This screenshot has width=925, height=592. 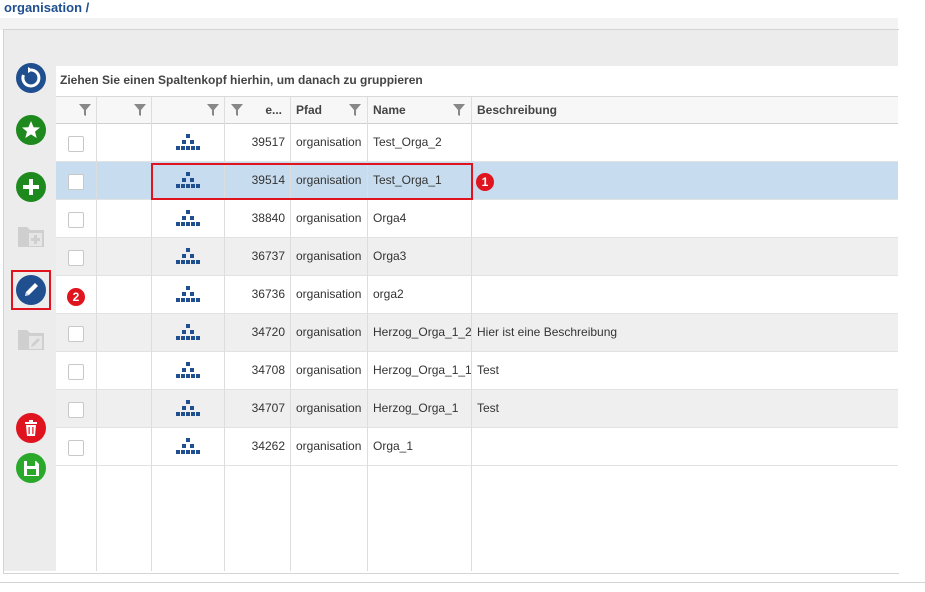 I want to click on table-row: 36736 organisation orga2, so click(x=477, y=295).